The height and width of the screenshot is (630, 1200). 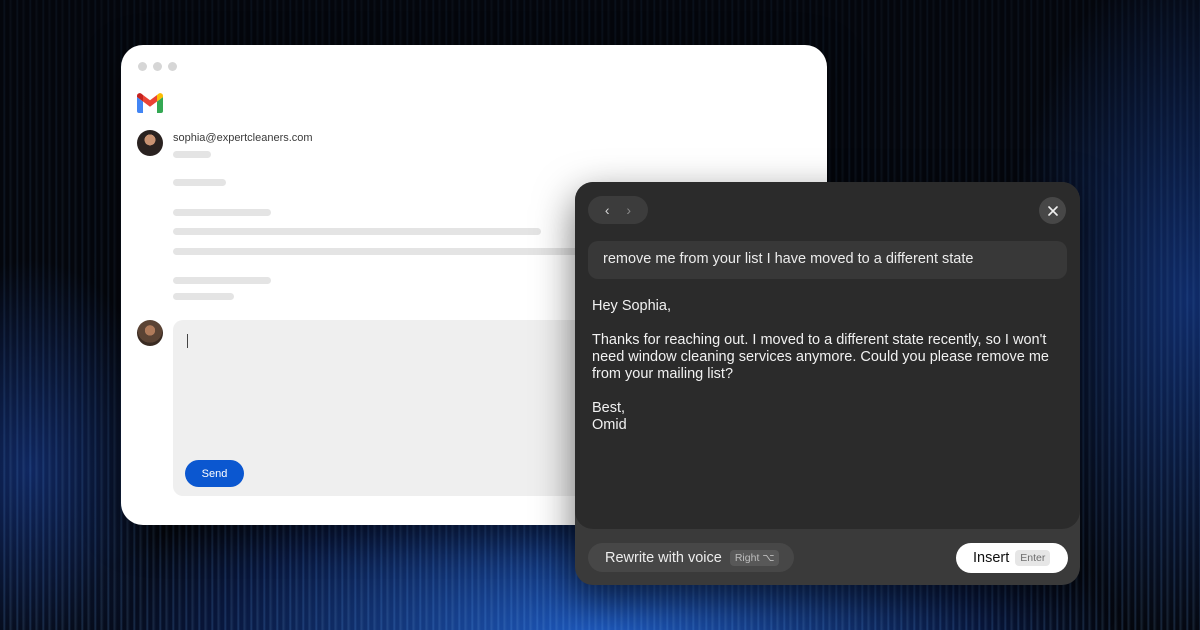 What do you see at coordinates (609, 408) in the screenshot?
I see `reply-closing: Best,` at bounding box center [609, 408].